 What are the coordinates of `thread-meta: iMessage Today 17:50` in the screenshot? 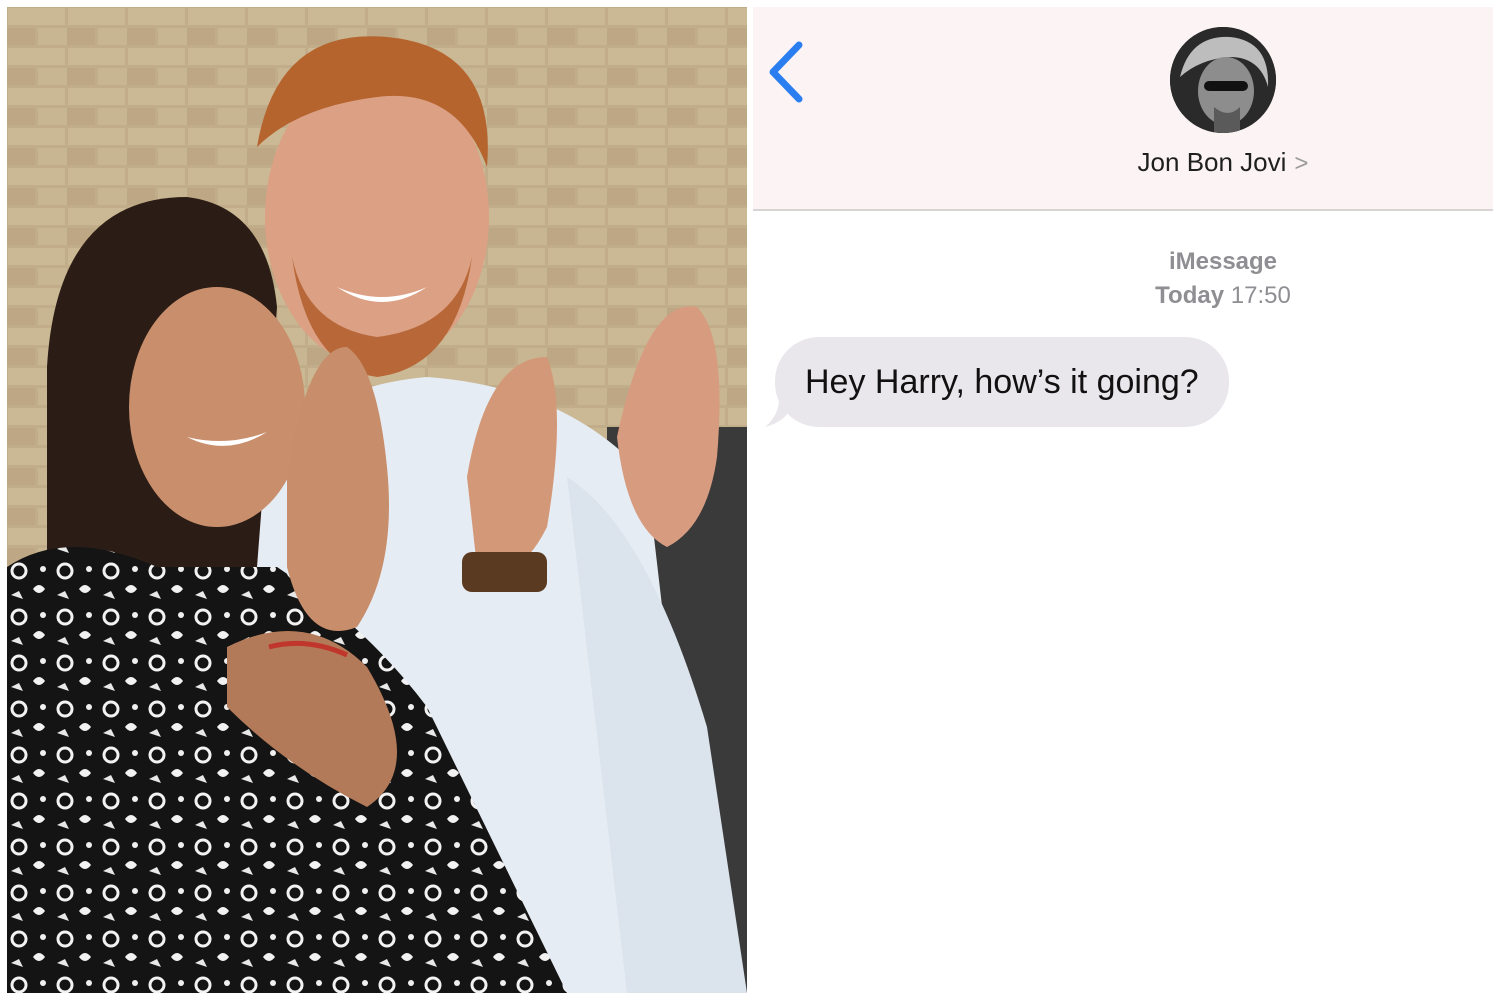 It's located at (1223, 279).